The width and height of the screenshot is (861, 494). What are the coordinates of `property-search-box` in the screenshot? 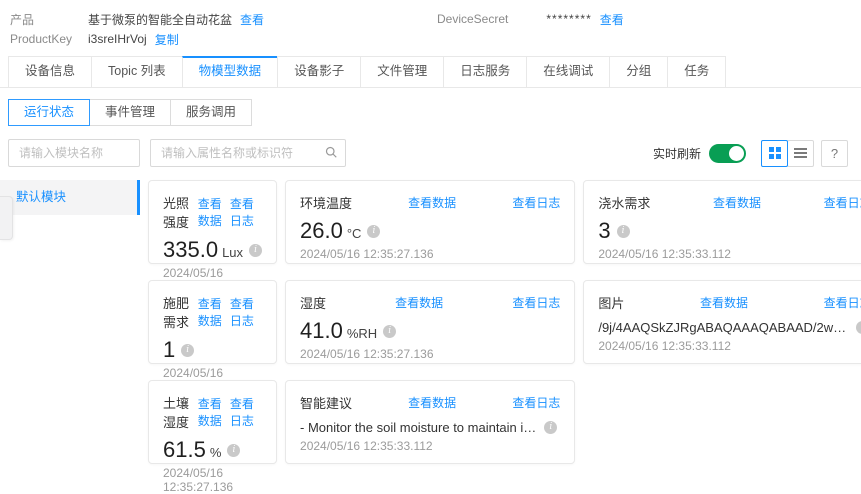 It's located at (248, 153).